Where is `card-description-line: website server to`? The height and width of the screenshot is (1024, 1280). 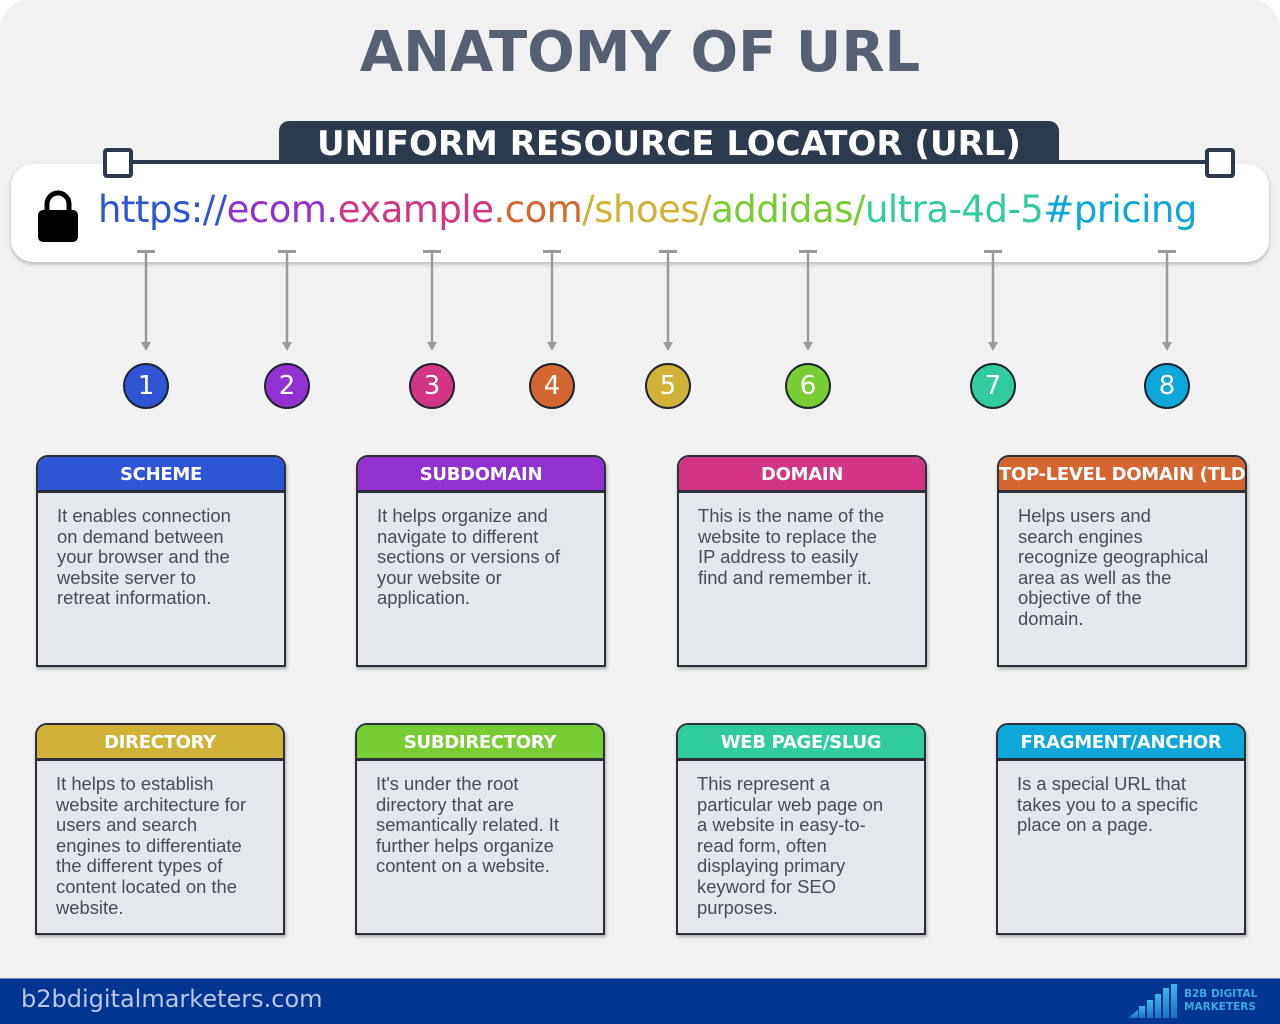 card-description-line: website server to is located at coordinates (127, 577).